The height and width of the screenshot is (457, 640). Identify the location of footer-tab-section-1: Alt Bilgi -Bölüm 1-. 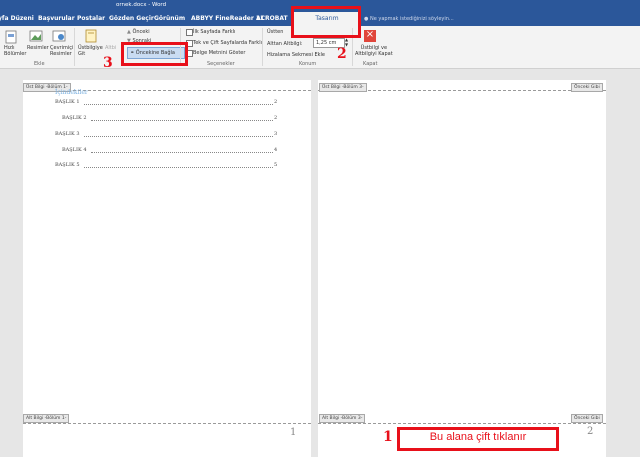
(46, 418).